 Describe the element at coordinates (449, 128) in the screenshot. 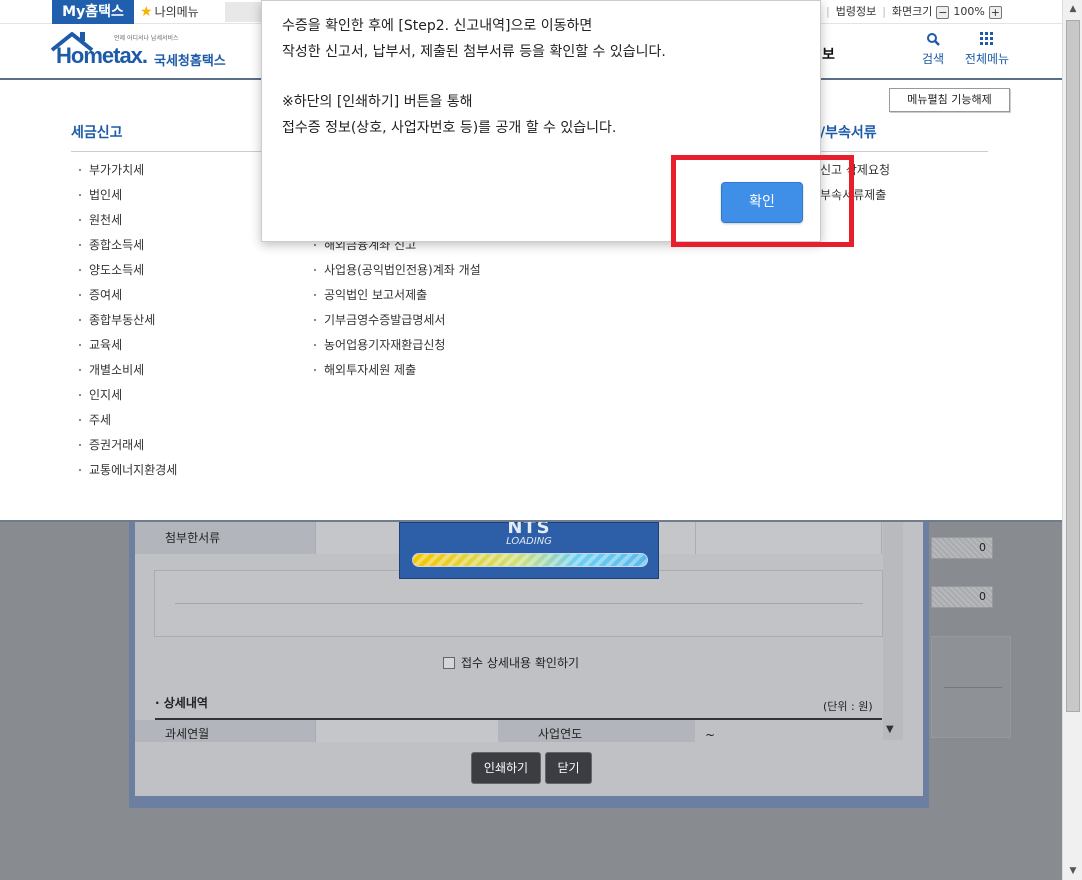

I see `alert-message-line: 접수증 정보(상호, 사업자번호 등)를 공개 할 수 있습니다.` at that location.